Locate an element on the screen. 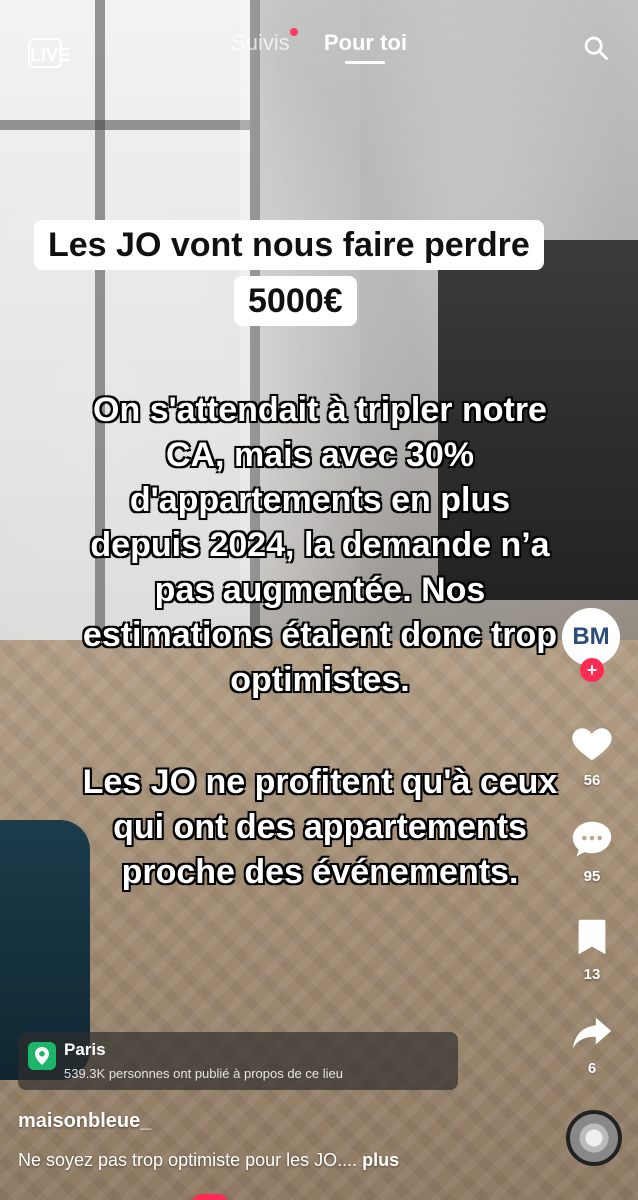 The height and width of the screenshot is (1200, 638). tab-following-label: Suivis is located at coordinates (260, 42).